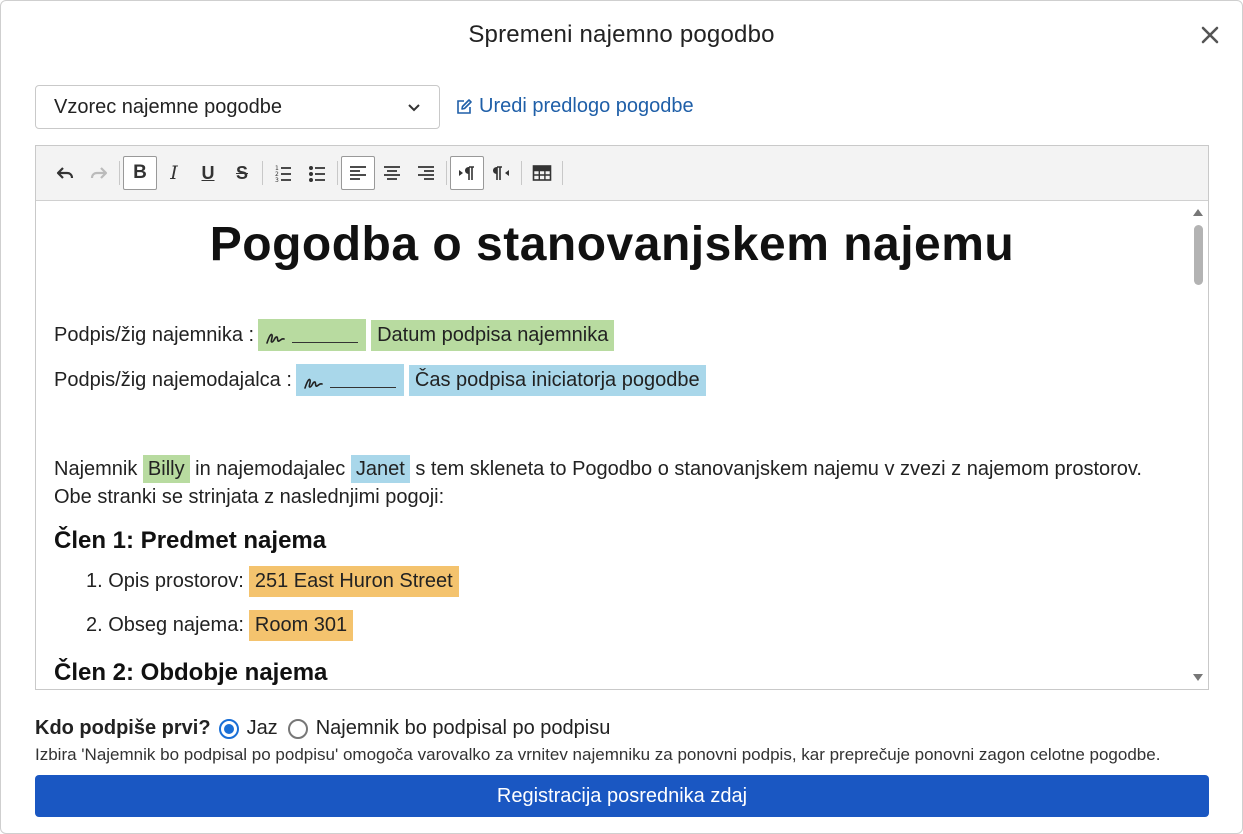  Describe the element at coordinates (168, 106) in the screenshot. I see `template-select-value: Vzorec najemne pogodbe` at that location.